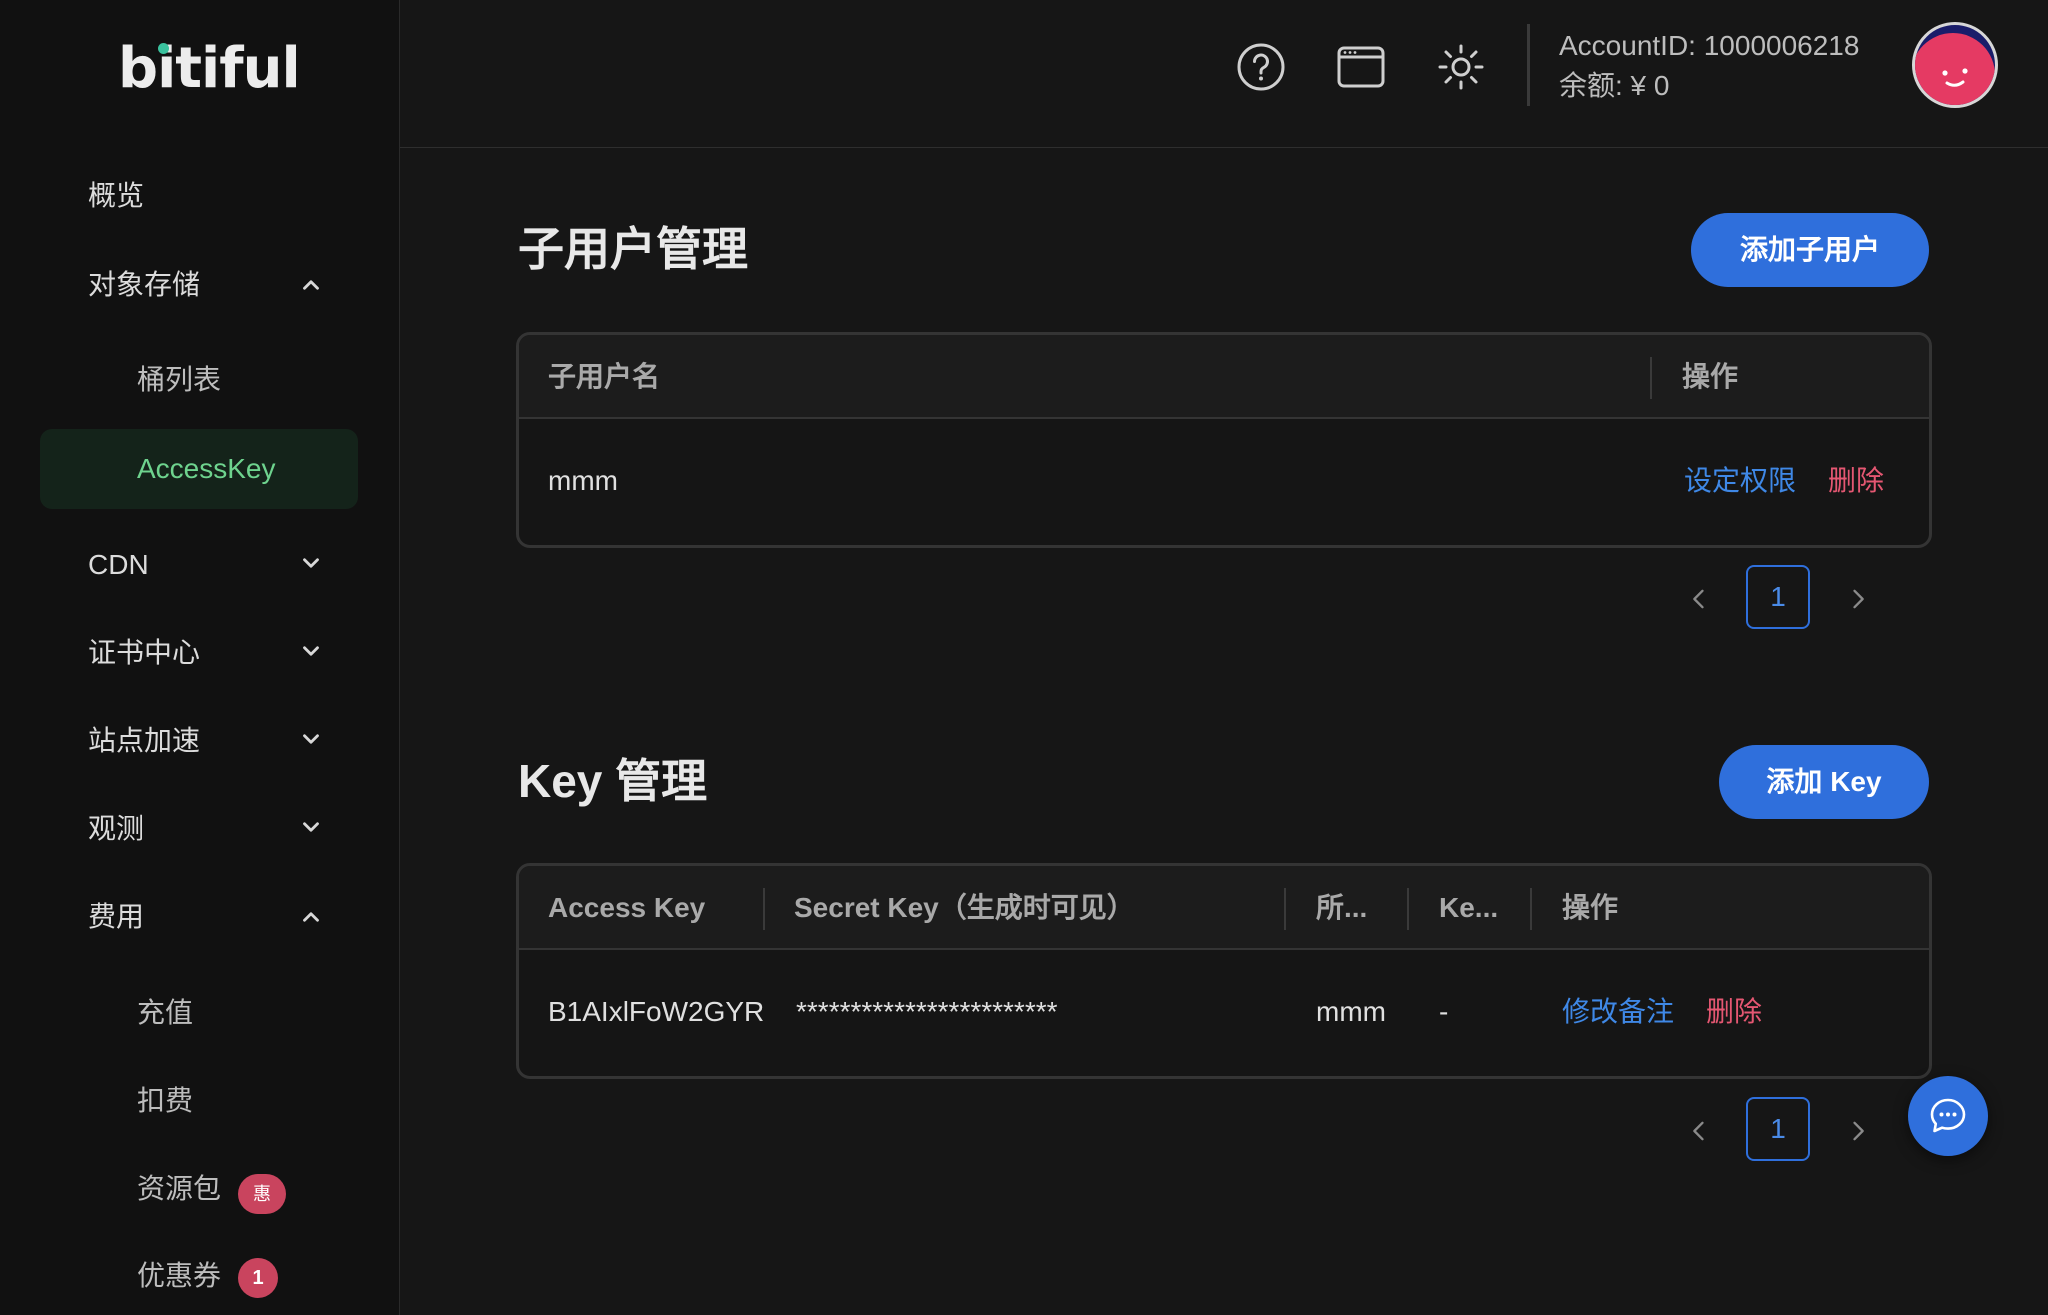  Describe the element at coordinates (179, 1276) in the screenshot. I see `sidebar-item-coupons: 优惠券` at that location.